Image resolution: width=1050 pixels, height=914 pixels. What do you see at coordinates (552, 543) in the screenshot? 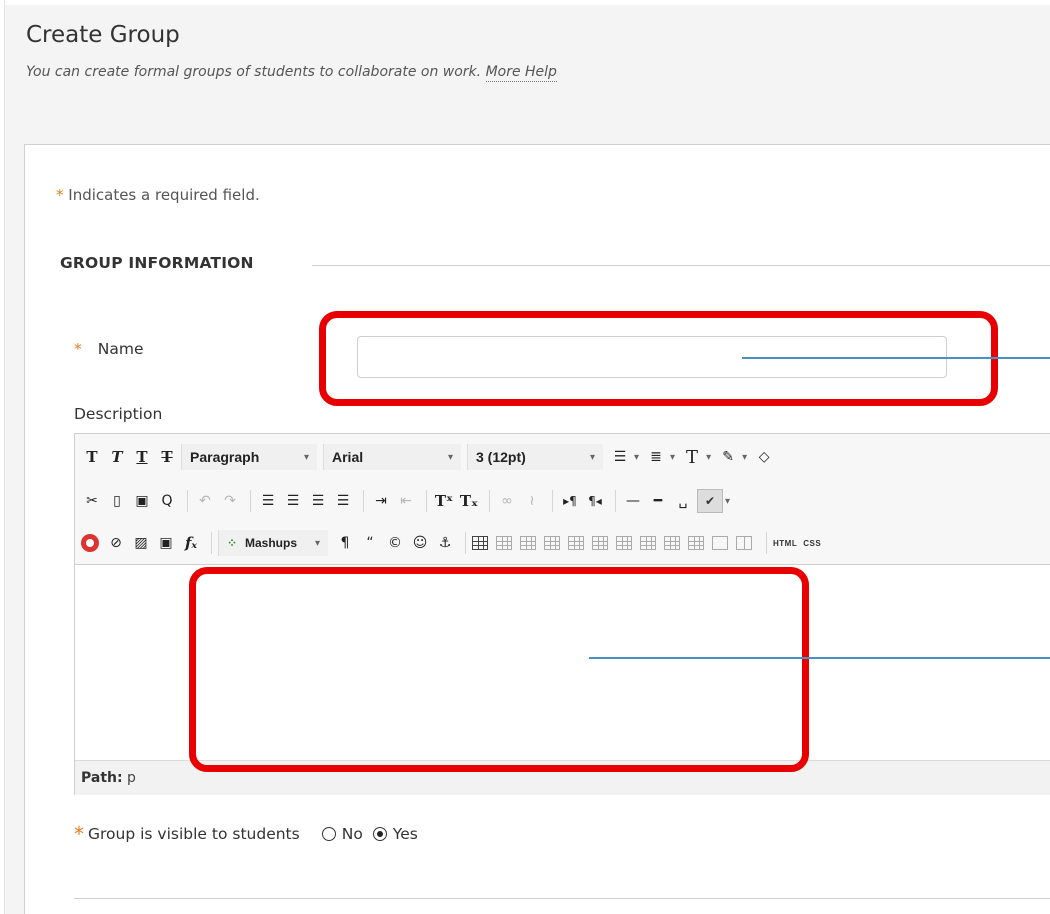
I see `table-delete-row-icon` at bounding box center [552, 543].